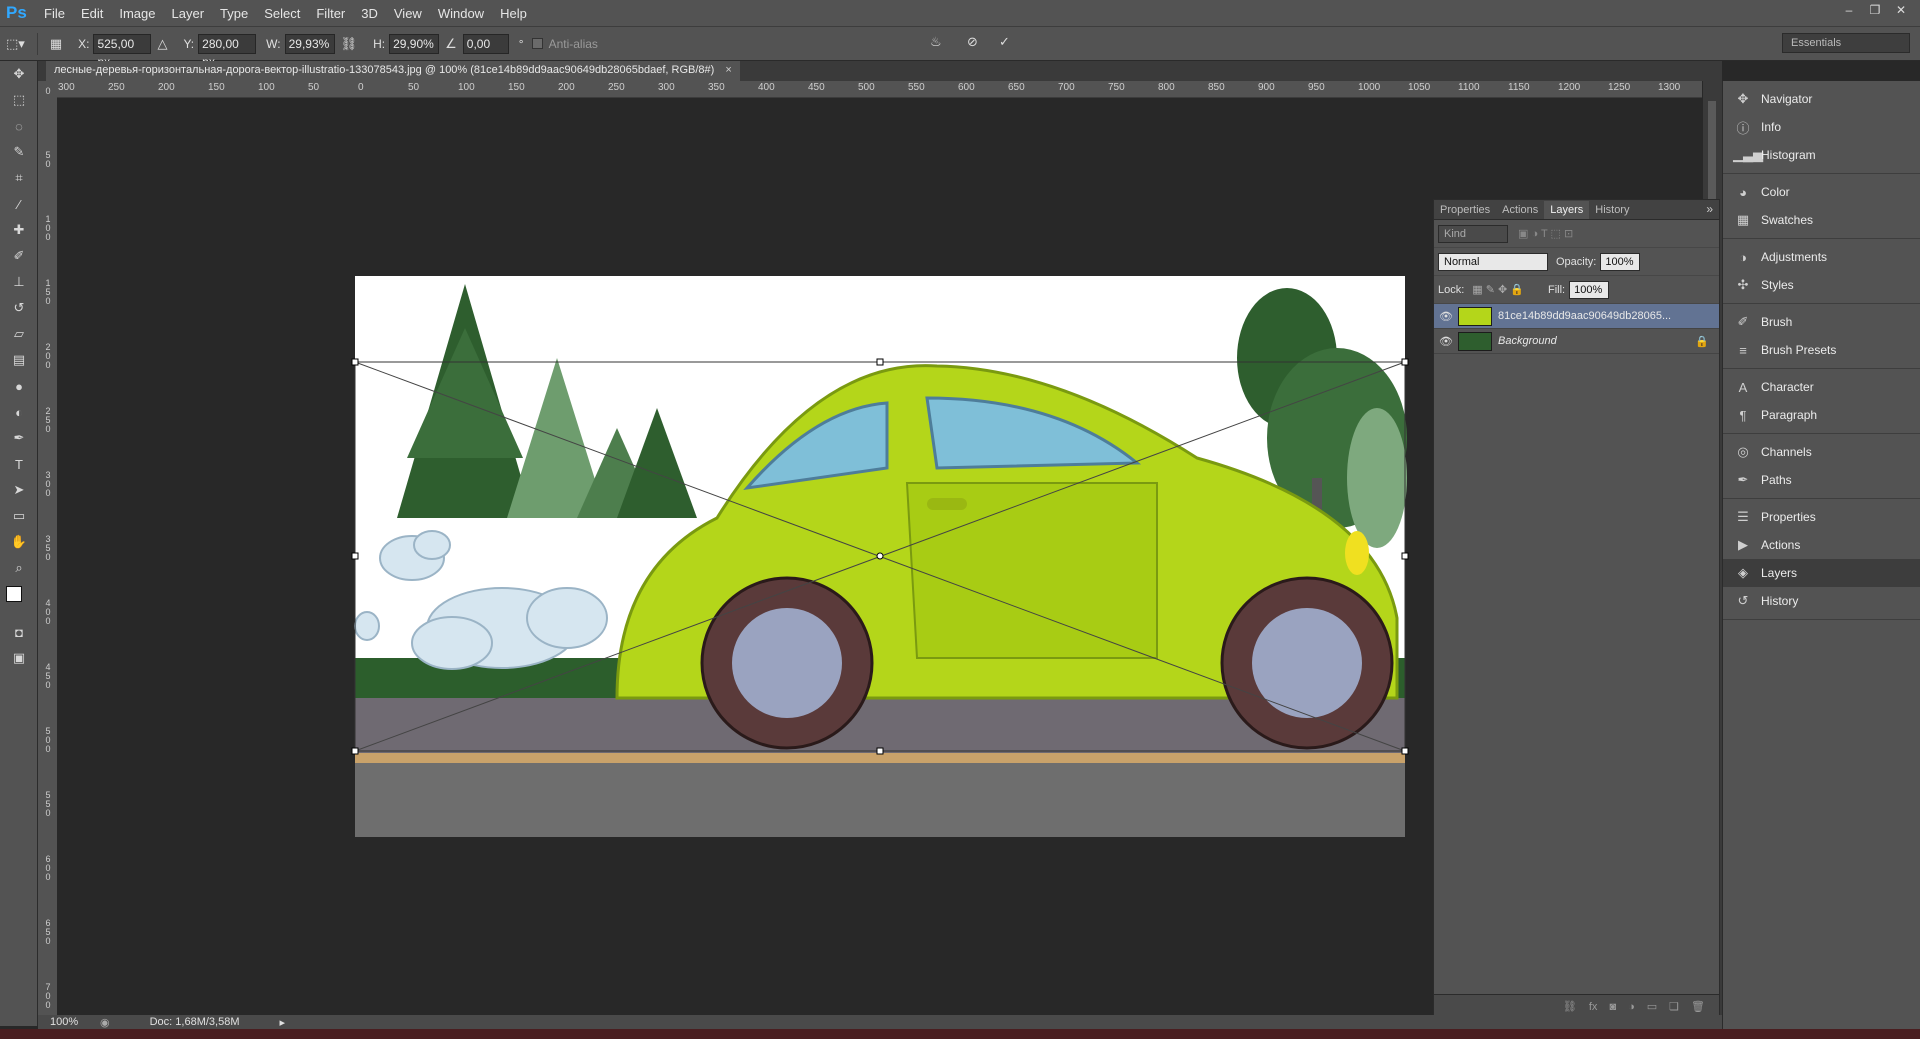 This screenshot has height=1039, width=1920. What do you see at coordinates (188, 13) in the screenshot?
I see `menu-layer: Layer` at bounding box center [188, 13].